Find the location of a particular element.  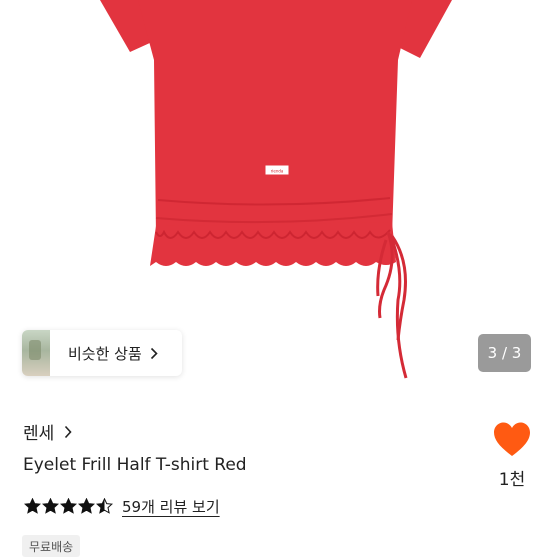

similar-products-text: 비슷한 상품 is located at coordinates (105, 353).